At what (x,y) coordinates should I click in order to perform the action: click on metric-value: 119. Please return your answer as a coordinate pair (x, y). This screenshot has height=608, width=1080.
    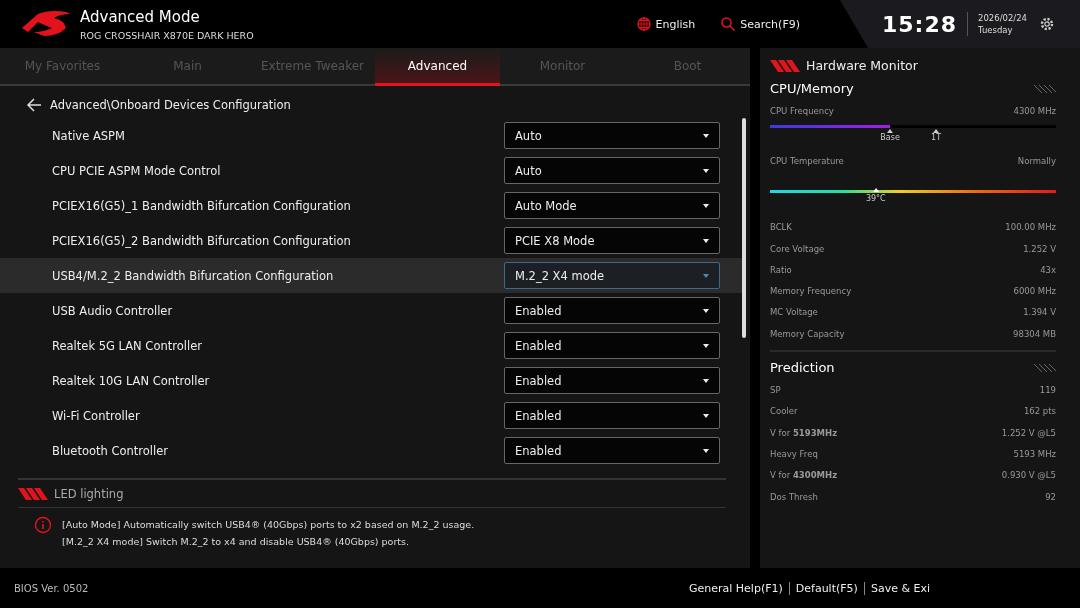
    Looking at the image, I should click on (1047, 390).